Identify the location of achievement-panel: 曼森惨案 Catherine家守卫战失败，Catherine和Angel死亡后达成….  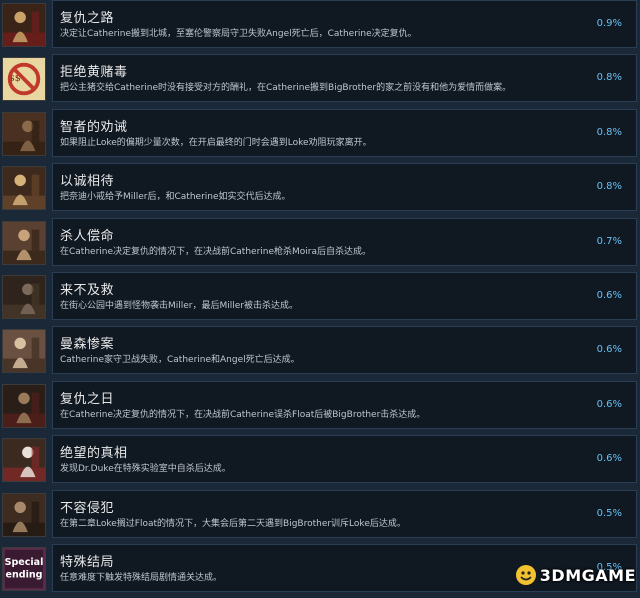
(344, 350).